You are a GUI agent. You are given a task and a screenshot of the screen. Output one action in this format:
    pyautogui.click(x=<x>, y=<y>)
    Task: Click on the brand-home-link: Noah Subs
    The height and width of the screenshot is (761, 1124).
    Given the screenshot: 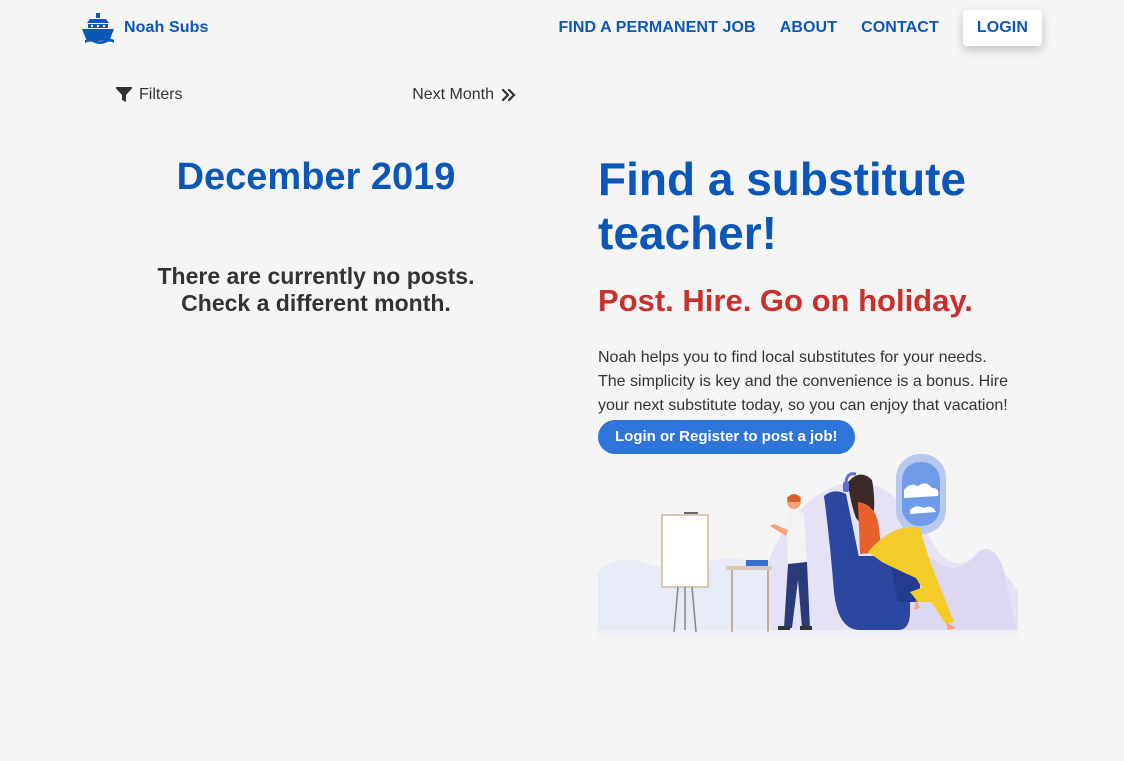 What is the action you would take?
    pyautogui.click(x=144, y=28)
    